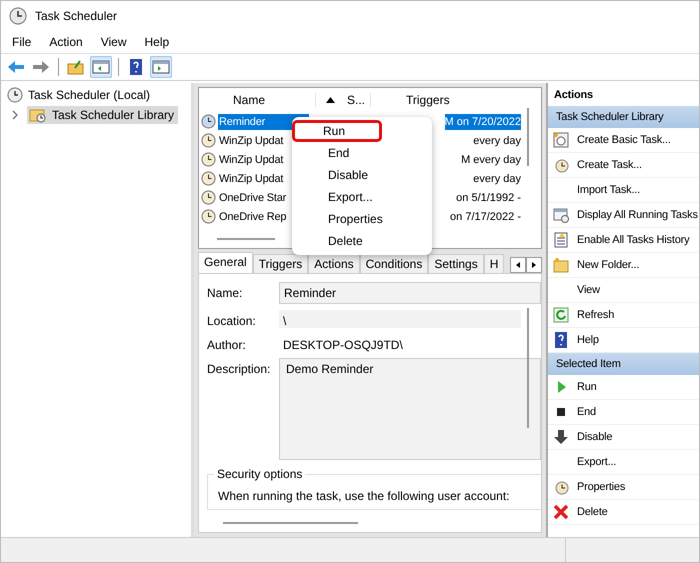 This screenshot has height=563, width=700. I want to click on task-trigger: on 5/1/1992 -, so click(488, 198).